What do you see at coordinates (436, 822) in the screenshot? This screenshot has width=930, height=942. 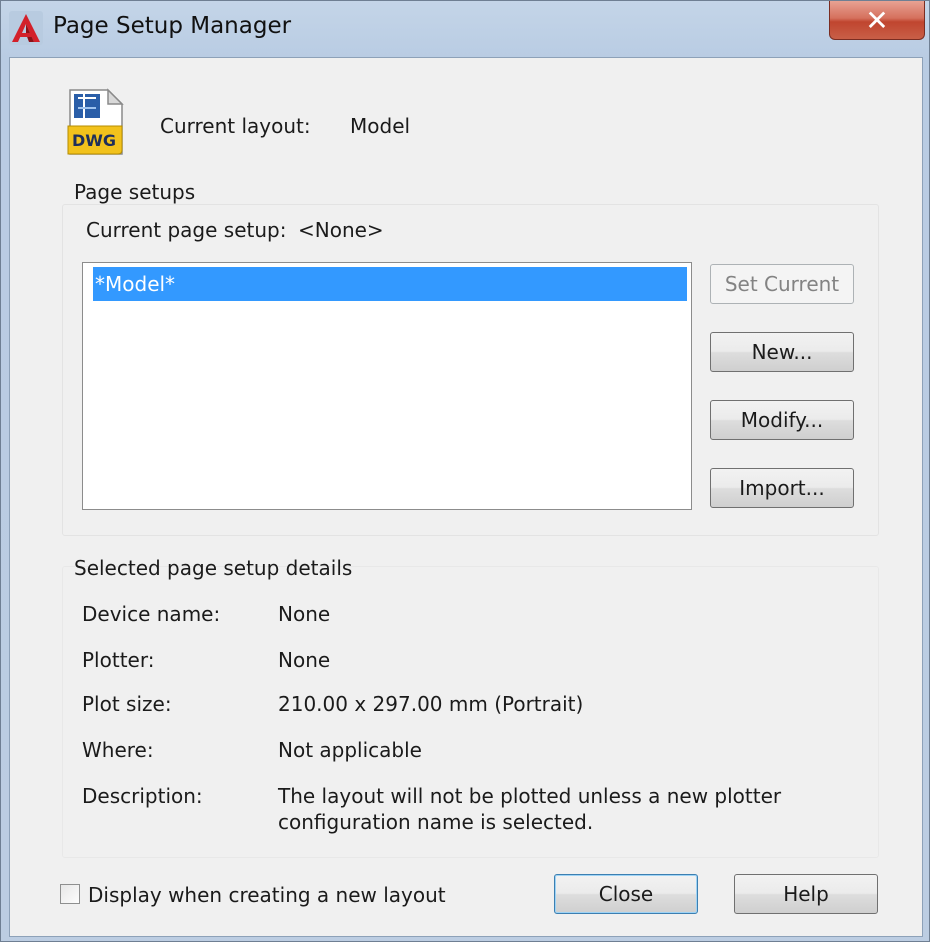 I see `description-line-2: configuration name is selected.` at bounding box center [436, 822].